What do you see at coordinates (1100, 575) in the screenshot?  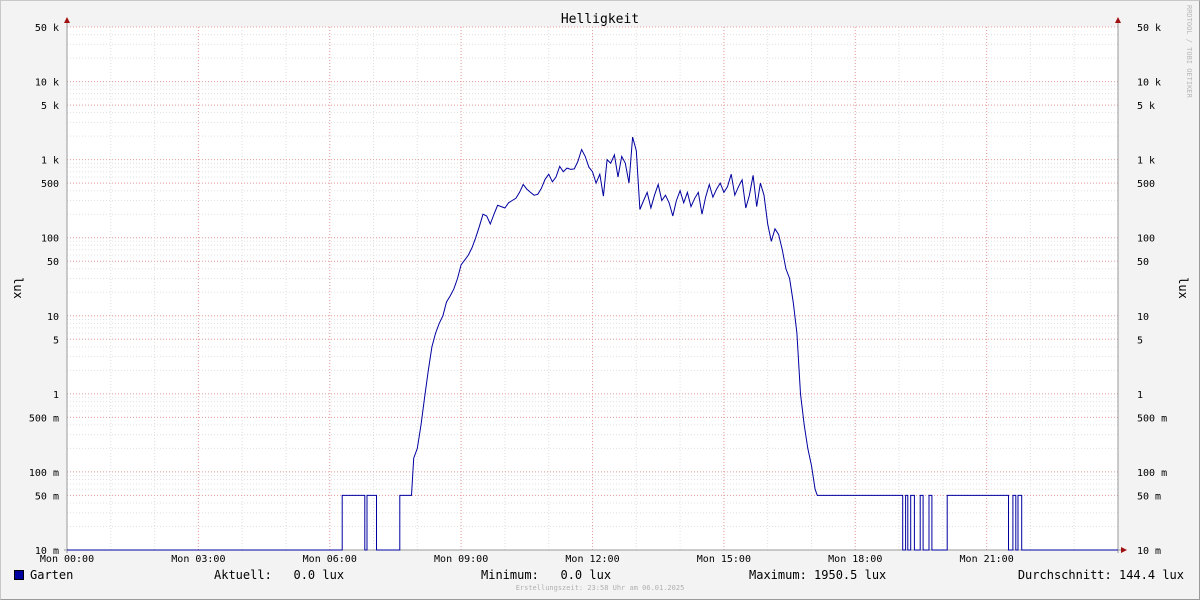 I see `legend-average: Durchschnitt: 144.4 lux` at bounding box center [1100, 575].